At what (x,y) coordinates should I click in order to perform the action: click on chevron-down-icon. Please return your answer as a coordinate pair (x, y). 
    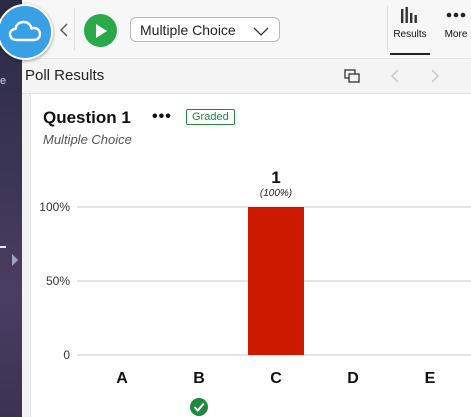
    Looking at the image, I should click on (261, 32).